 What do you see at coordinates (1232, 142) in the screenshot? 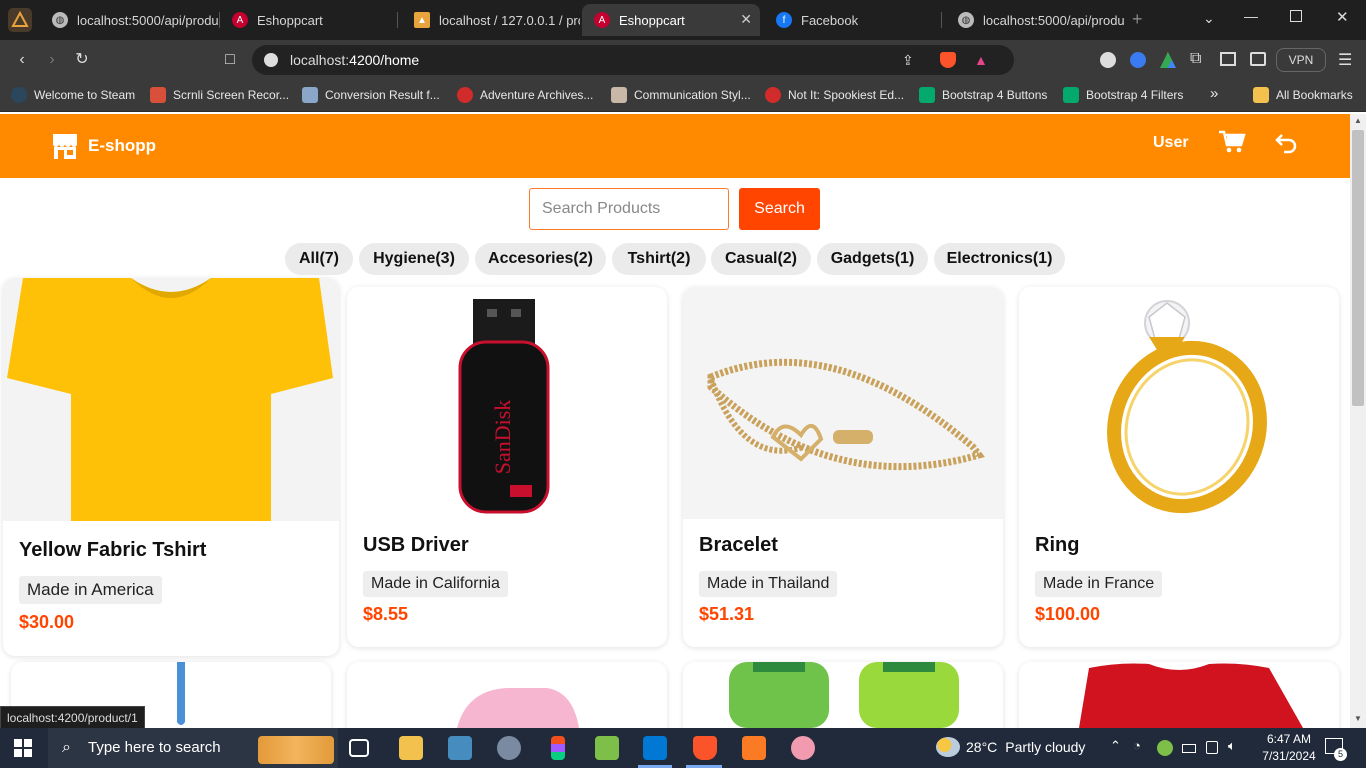
I see `cart-icon` at bounding box center [1232, 142].